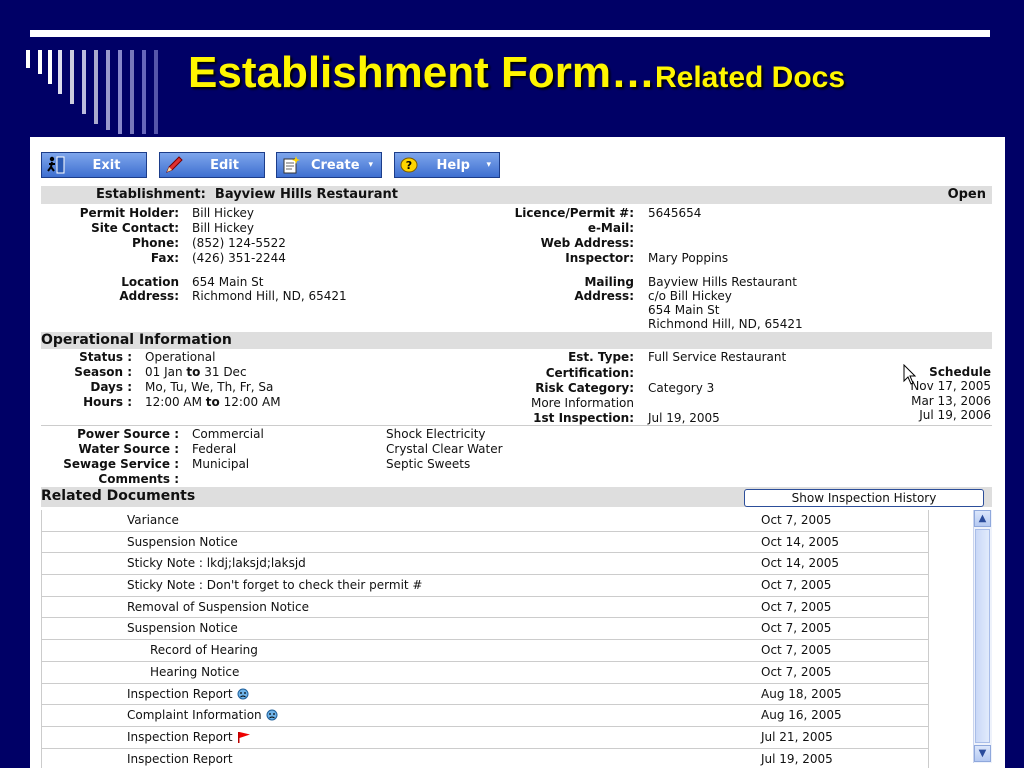 The width and height of the screenshot is (1024, 768). Describe the element at coordinates (583, 418) in the screenshot. I see `first-inspection-label: 1st Inspection:` at that location.